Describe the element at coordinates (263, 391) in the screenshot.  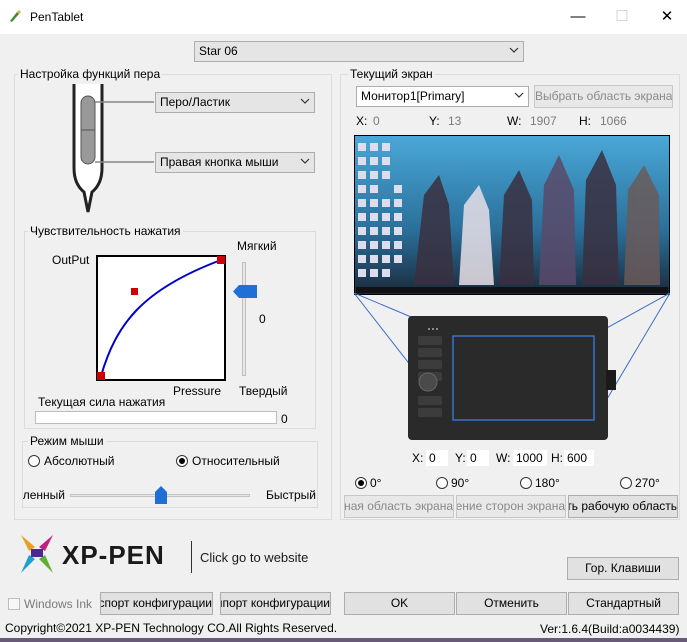
I see `hard-label: Твердый` at that location.